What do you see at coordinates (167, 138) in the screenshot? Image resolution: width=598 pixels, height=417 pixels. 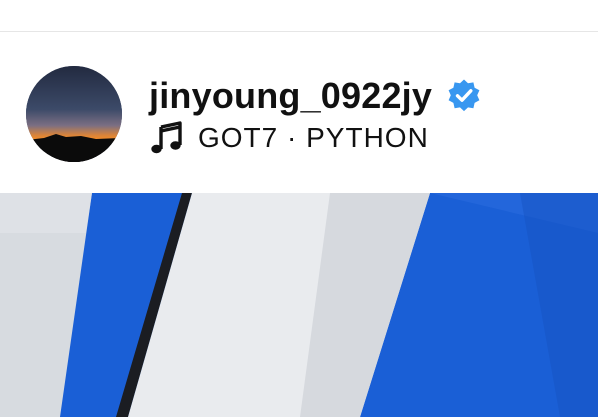 I see `music-note-icon` at bounding box center [167, 138].